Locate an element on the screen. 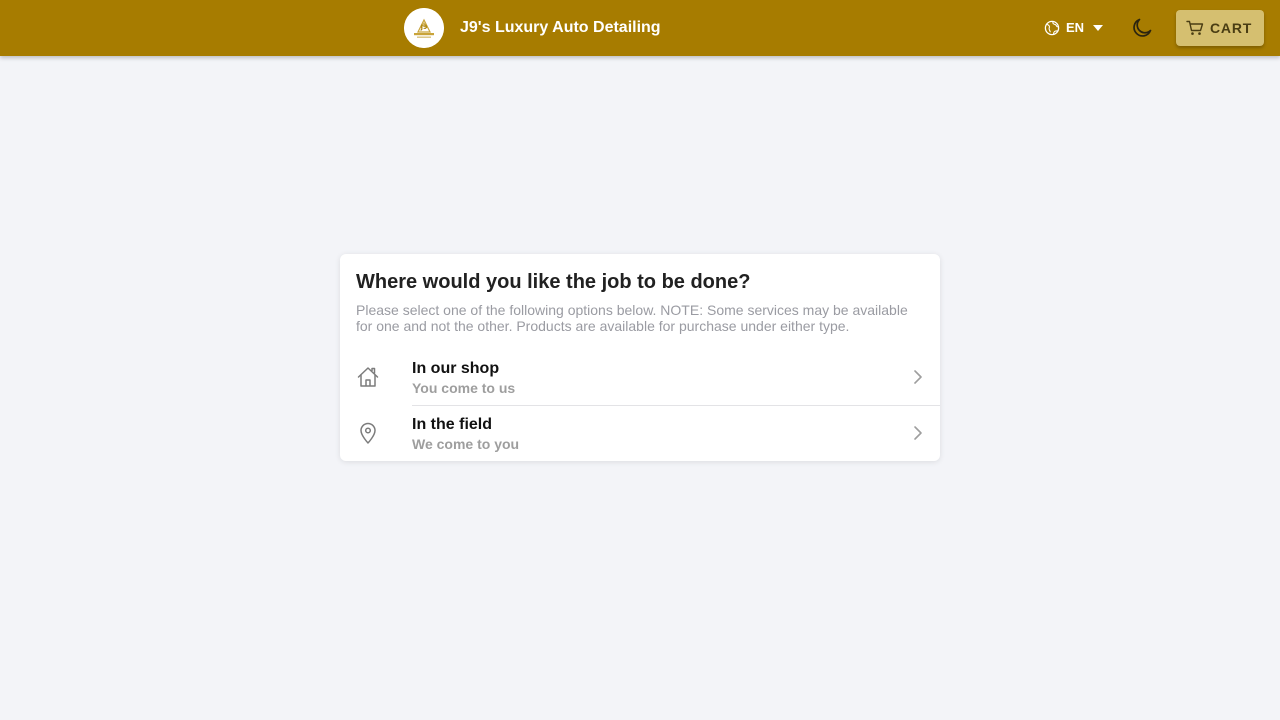 The height and width of the screenshot is (720, 1280). dark-mode-toggle is located at coordinates (1142, 28).